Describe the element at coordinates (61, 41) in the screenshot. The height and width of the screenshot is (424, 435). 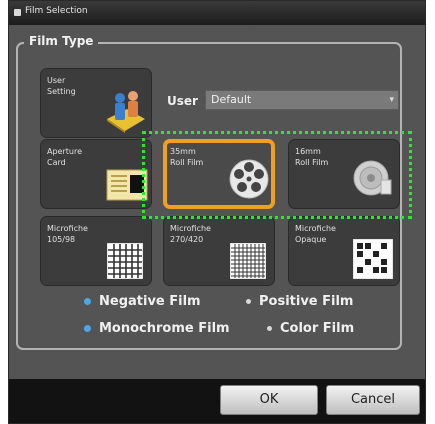
I see `film-type-label: Film Type` at that location.